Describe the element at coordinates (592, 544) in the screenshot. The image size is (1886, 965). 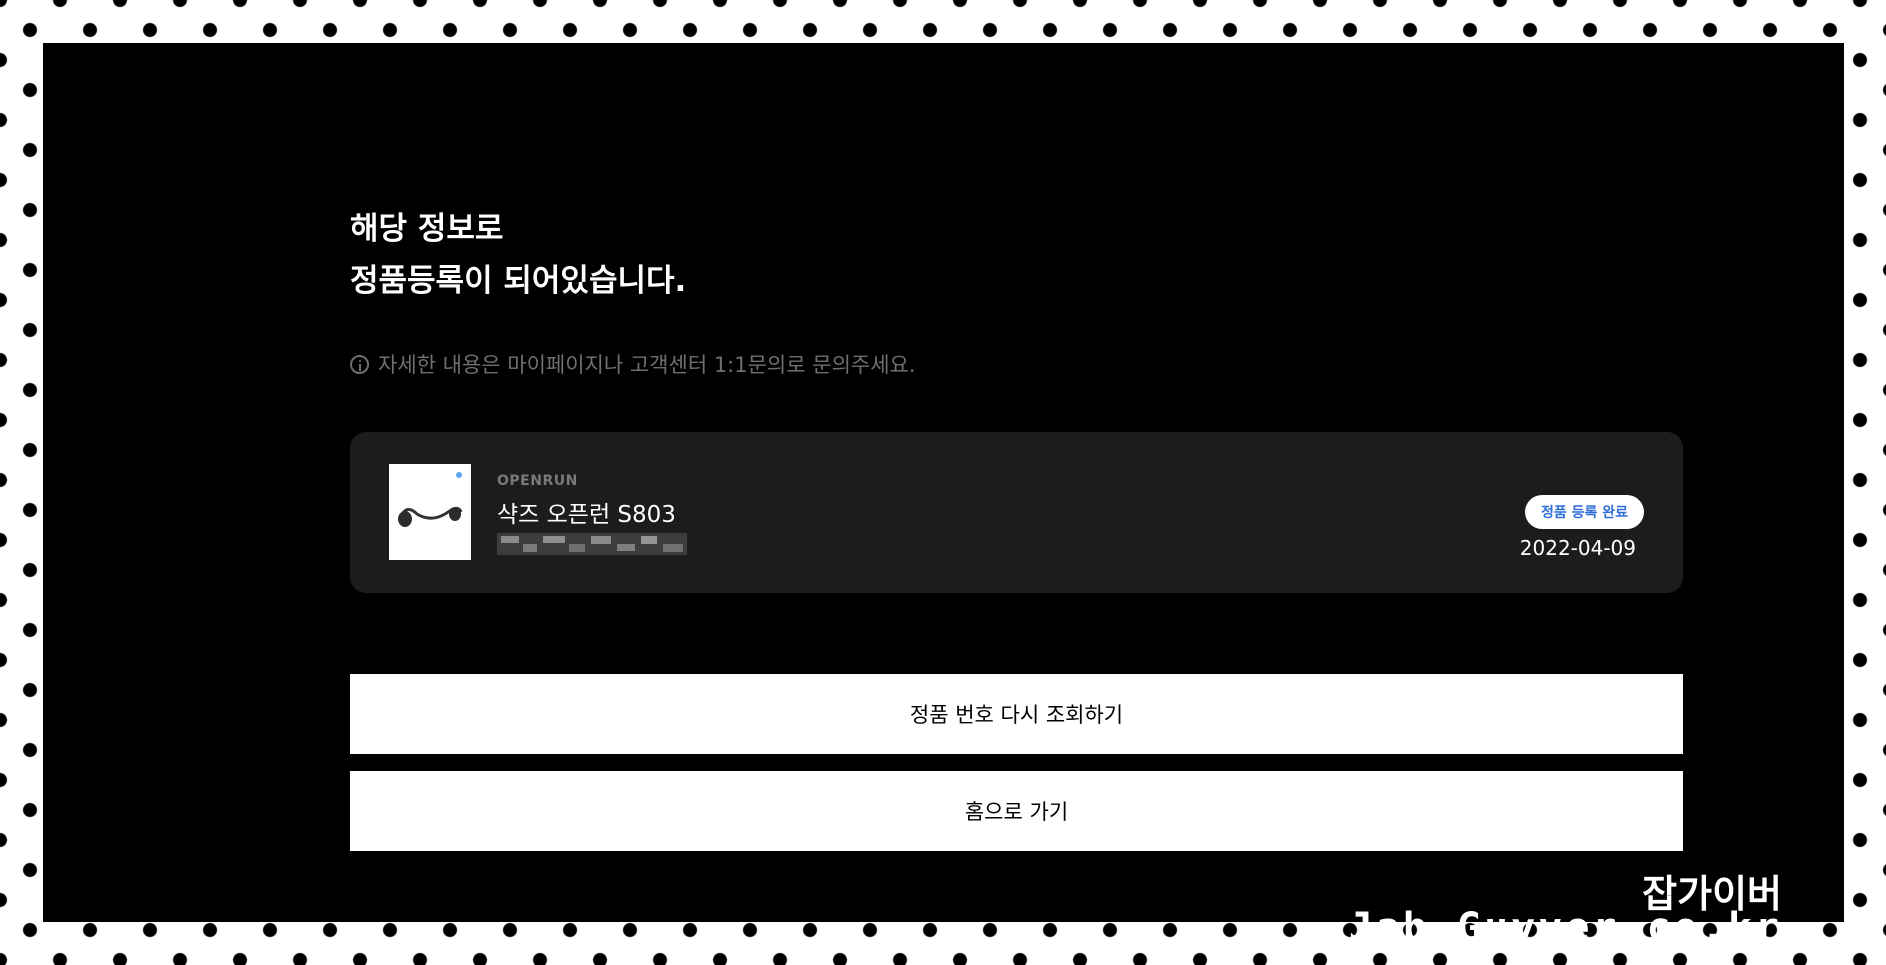
I see `serial-number-blurred` at that location.